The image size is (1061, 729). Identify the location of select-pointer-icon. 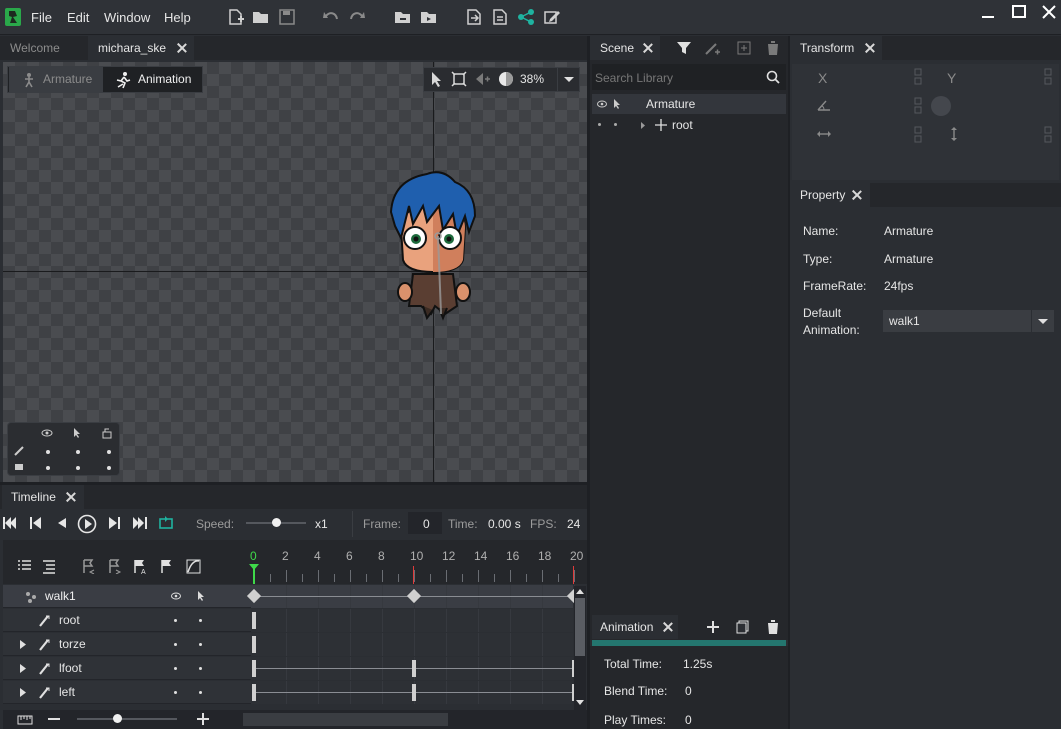
(436, 79).